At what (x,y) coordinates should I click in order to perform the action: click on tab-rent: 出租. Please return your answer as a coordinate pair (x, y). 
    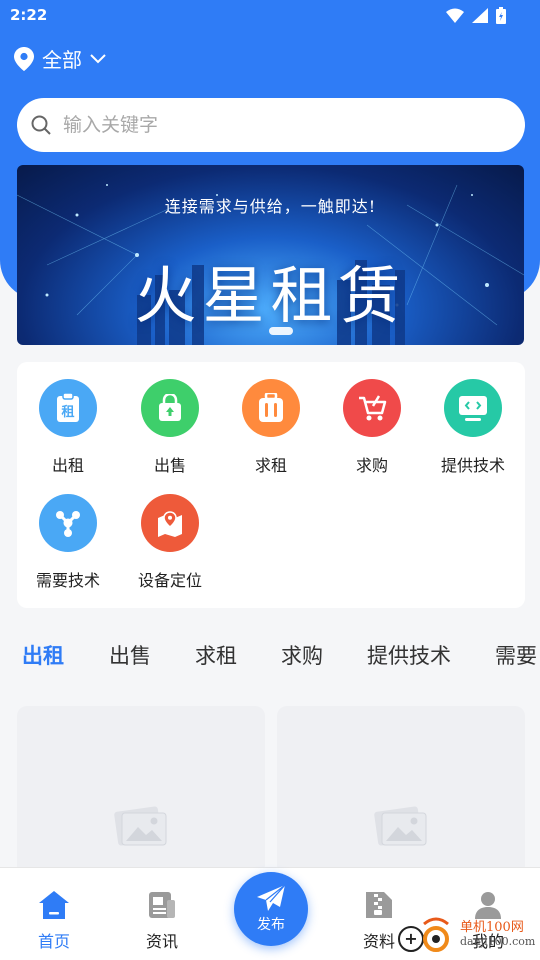
    Looking at the image, I should click on (43, 652).